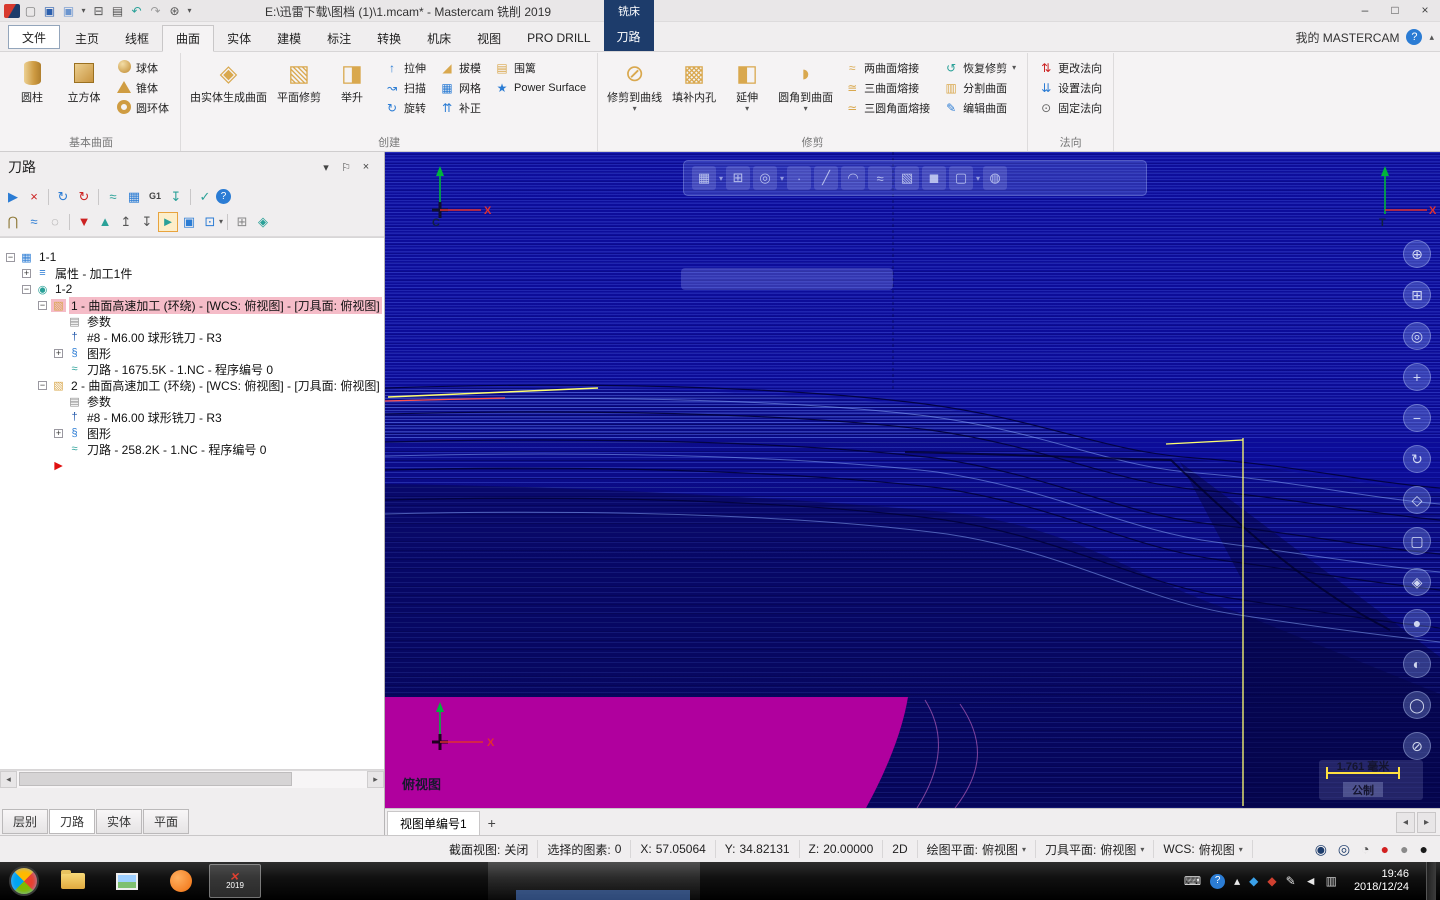 This screenshot has width=1440, height=900. I want to click on select-mode-caret-icon: ▾, so click(721, 178).